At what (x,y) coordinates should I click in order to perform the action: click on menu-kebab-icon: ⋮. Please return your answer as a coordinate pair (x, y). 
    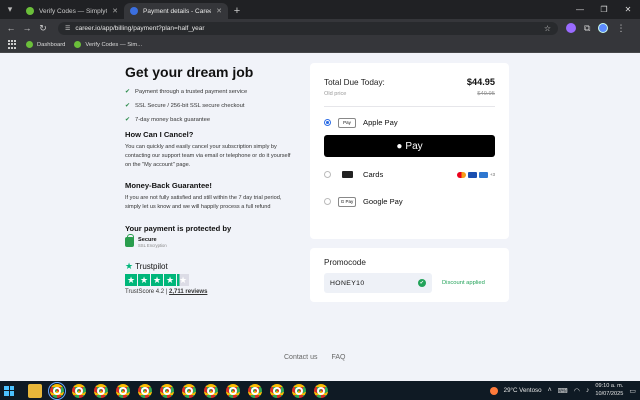
    Looking at the image, I should click on (620, 28).